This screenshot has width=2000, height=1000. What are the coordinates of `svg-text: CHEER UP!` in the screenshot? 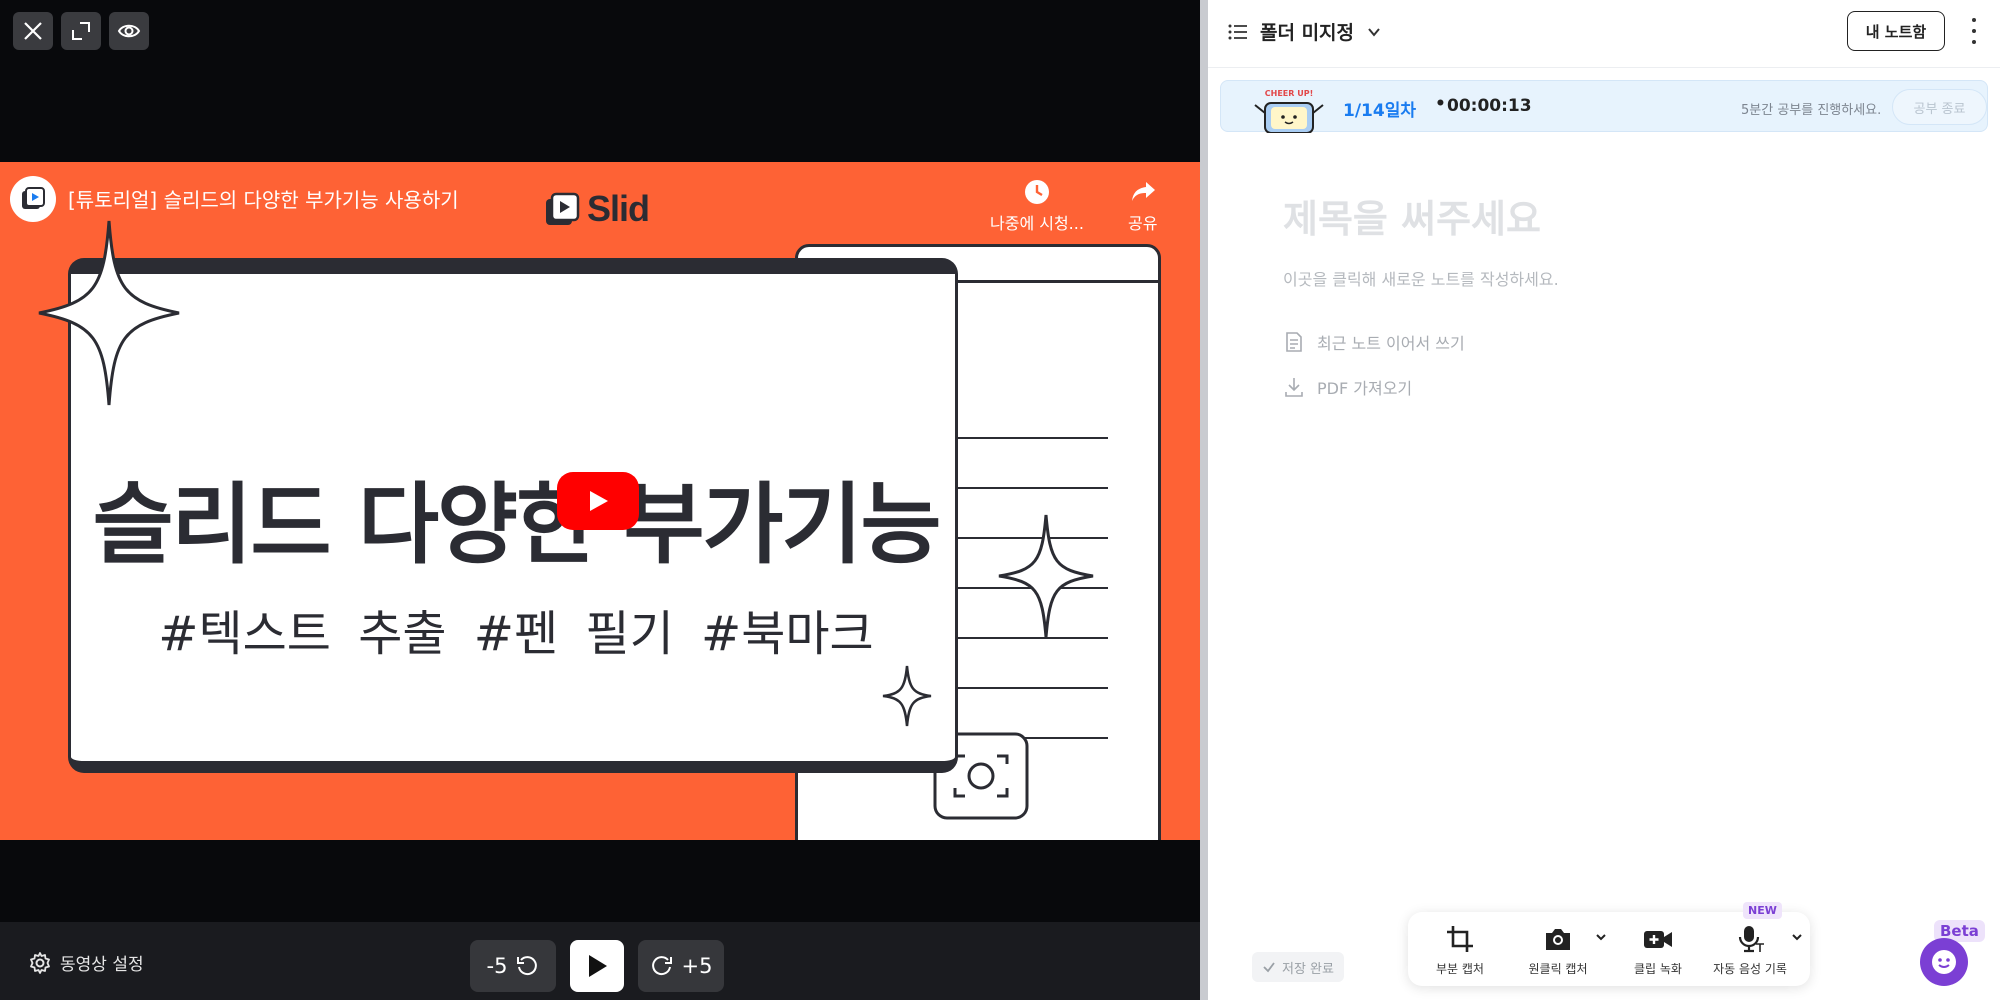 It's located at (1289, 93).